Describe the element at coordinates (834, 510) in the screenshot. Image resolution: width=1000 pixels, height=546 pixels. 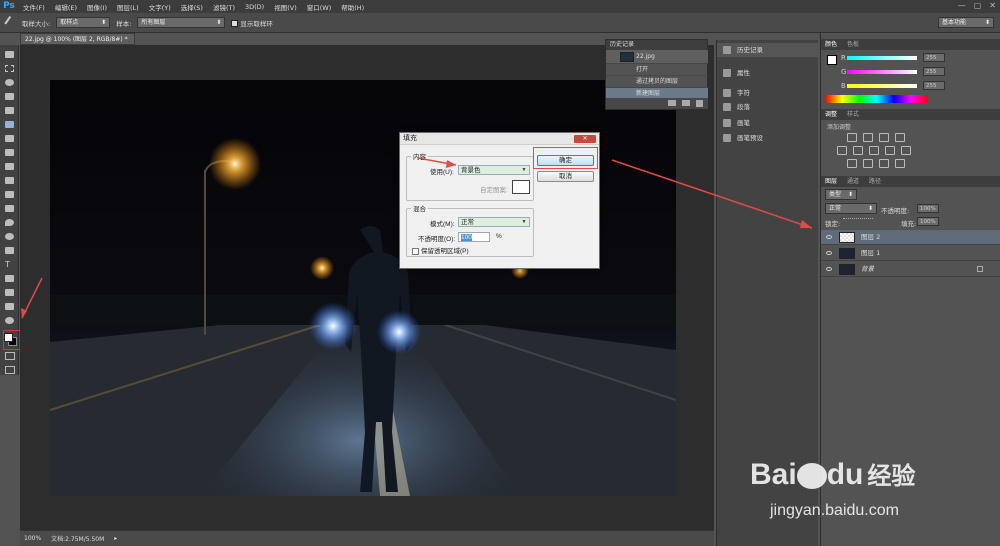
I see `watermark-url: jingyan.baidu.com` at that location.